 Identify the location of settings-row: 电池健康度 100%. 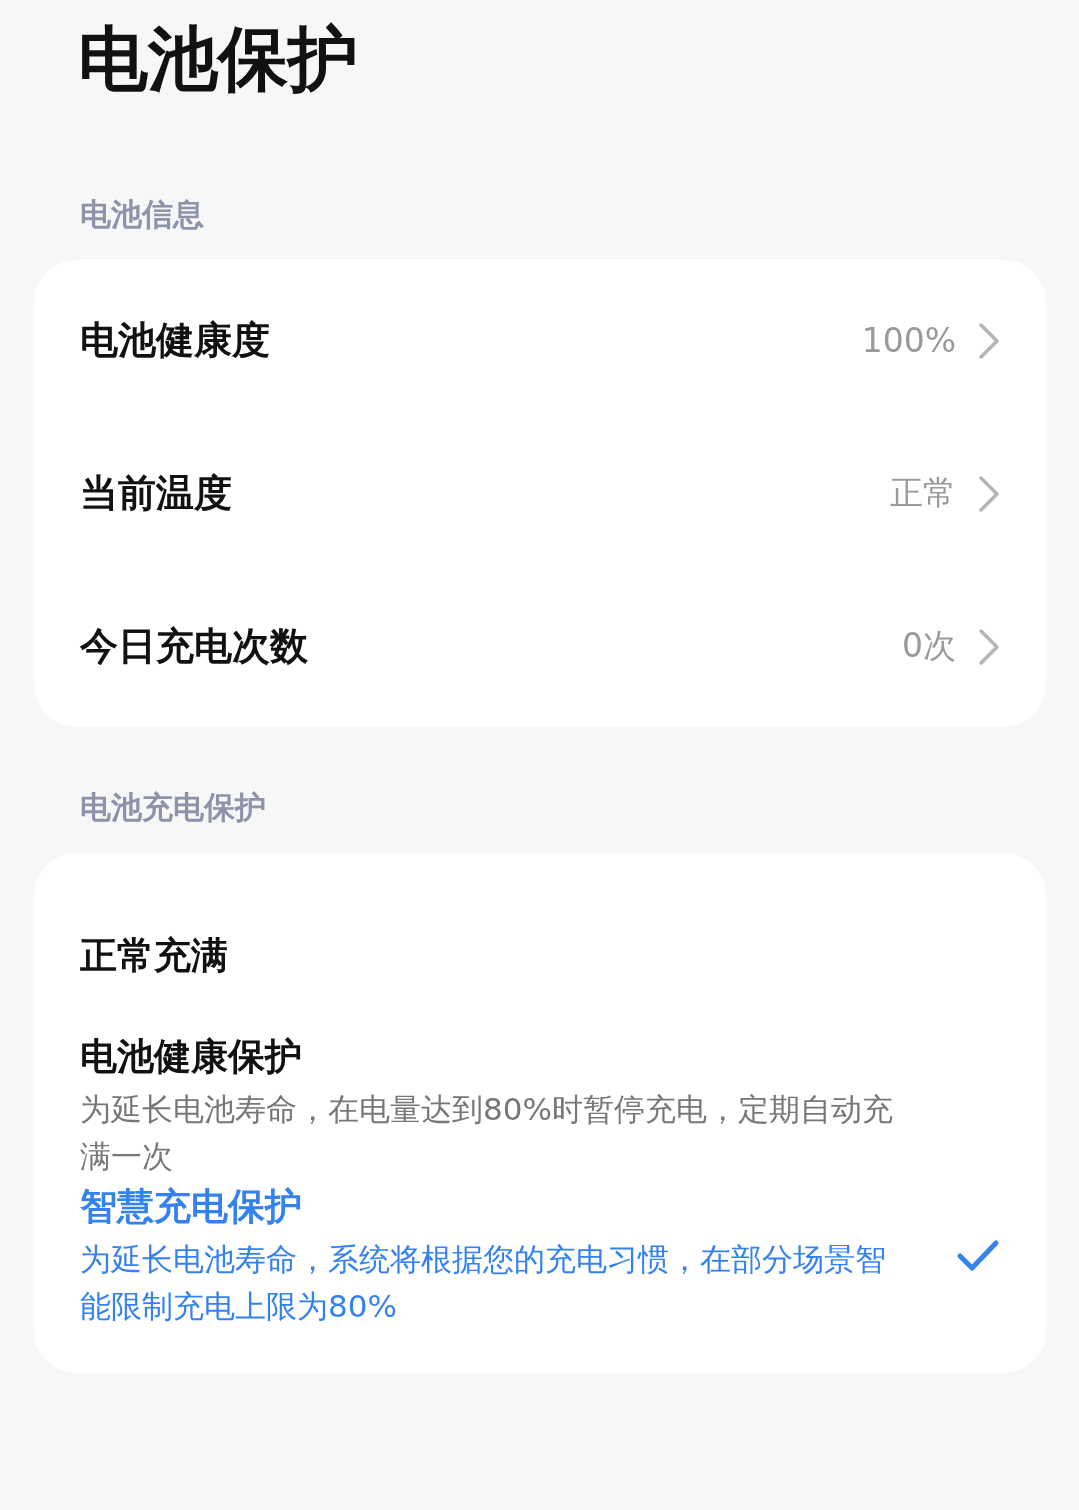
(540, 340).